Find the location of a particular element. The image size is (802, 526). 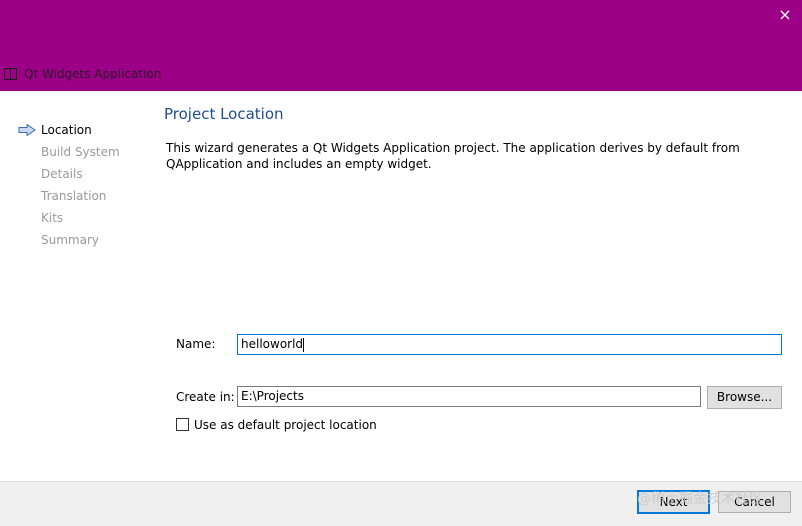

default-location-checkbox is located at coordinates (182, 424).